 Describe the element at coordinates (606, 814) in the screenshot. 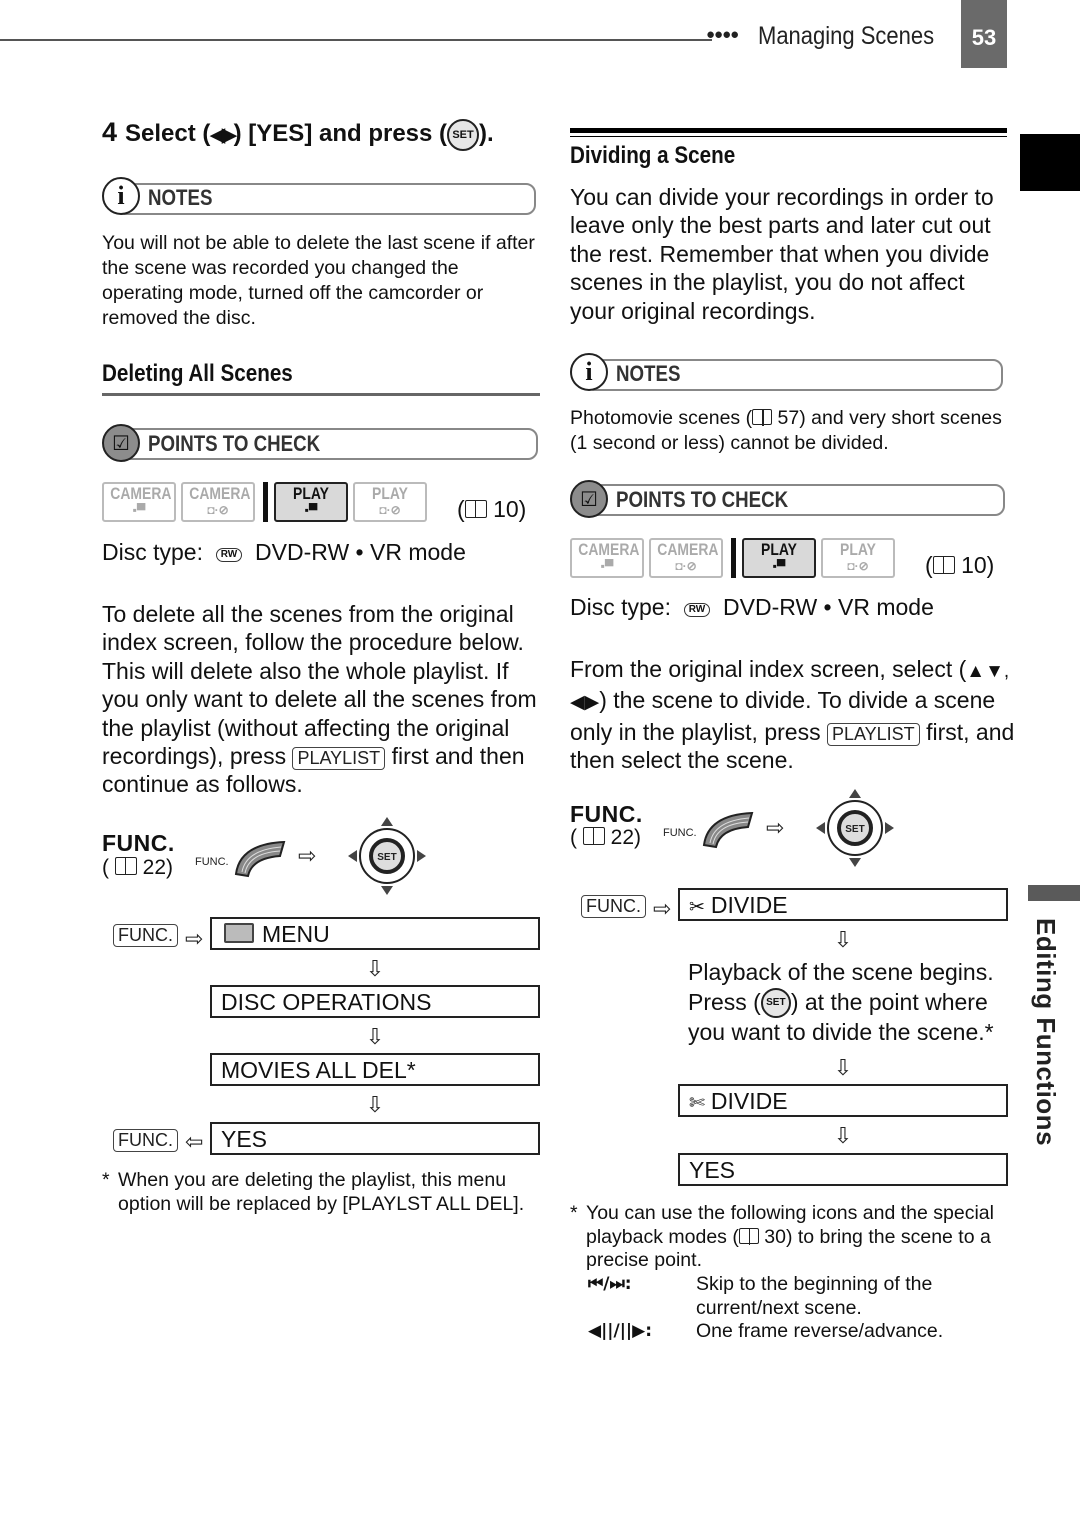

I see `func-label: FUNC.` at that location.